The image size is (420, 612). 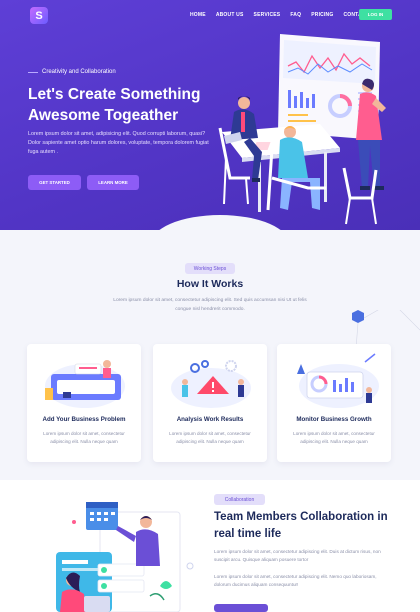 What do you see at coordinates (210, 268) in the screenshot?
I see `working-steps-pill: Working Steps` at bounding box center [210, 268].